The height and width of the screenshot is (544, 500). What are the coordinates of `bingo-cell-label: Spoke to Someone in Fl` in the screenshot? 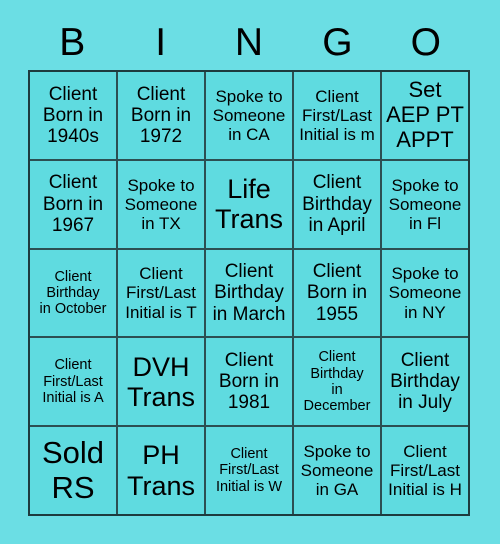 It's located at (425, 204).